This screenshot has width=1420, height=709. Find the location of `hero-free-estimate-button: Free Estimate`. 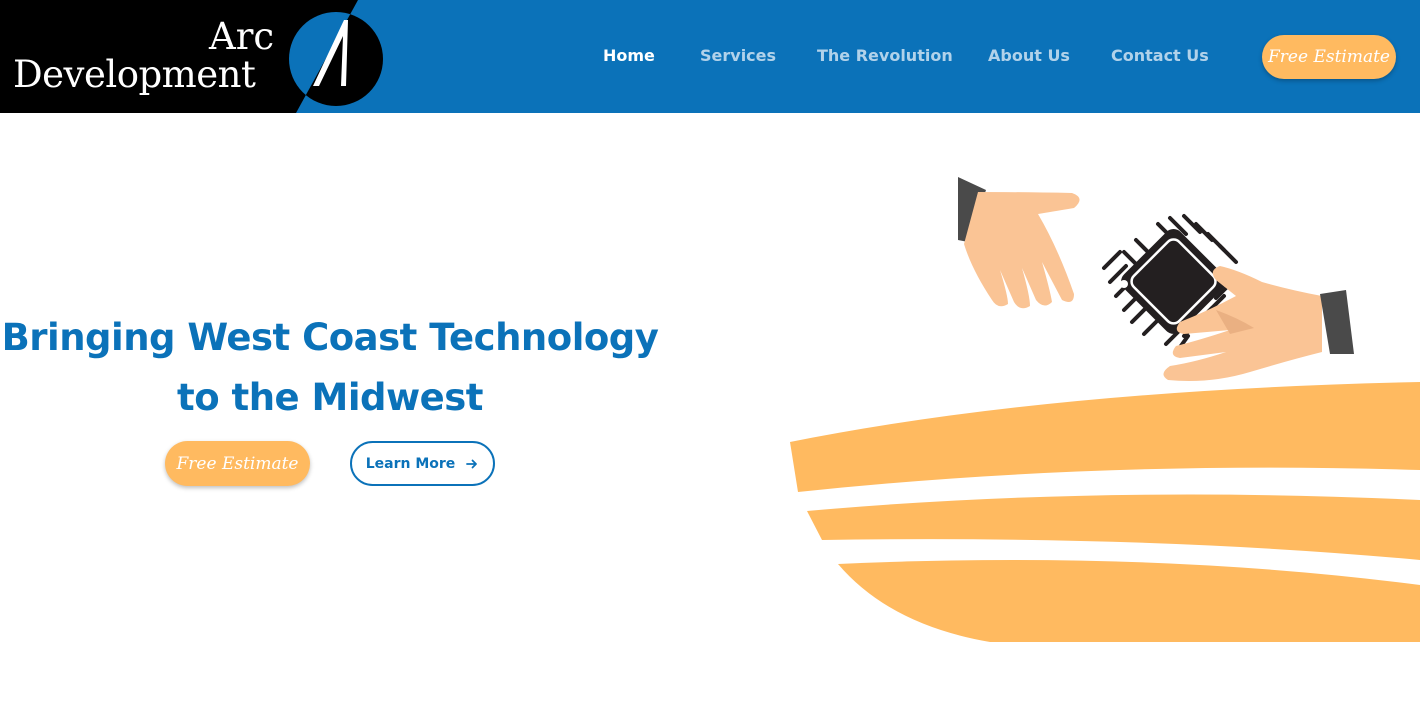

hero-free-estimate-button: Free Estimate is located at coordinates (237, 463).